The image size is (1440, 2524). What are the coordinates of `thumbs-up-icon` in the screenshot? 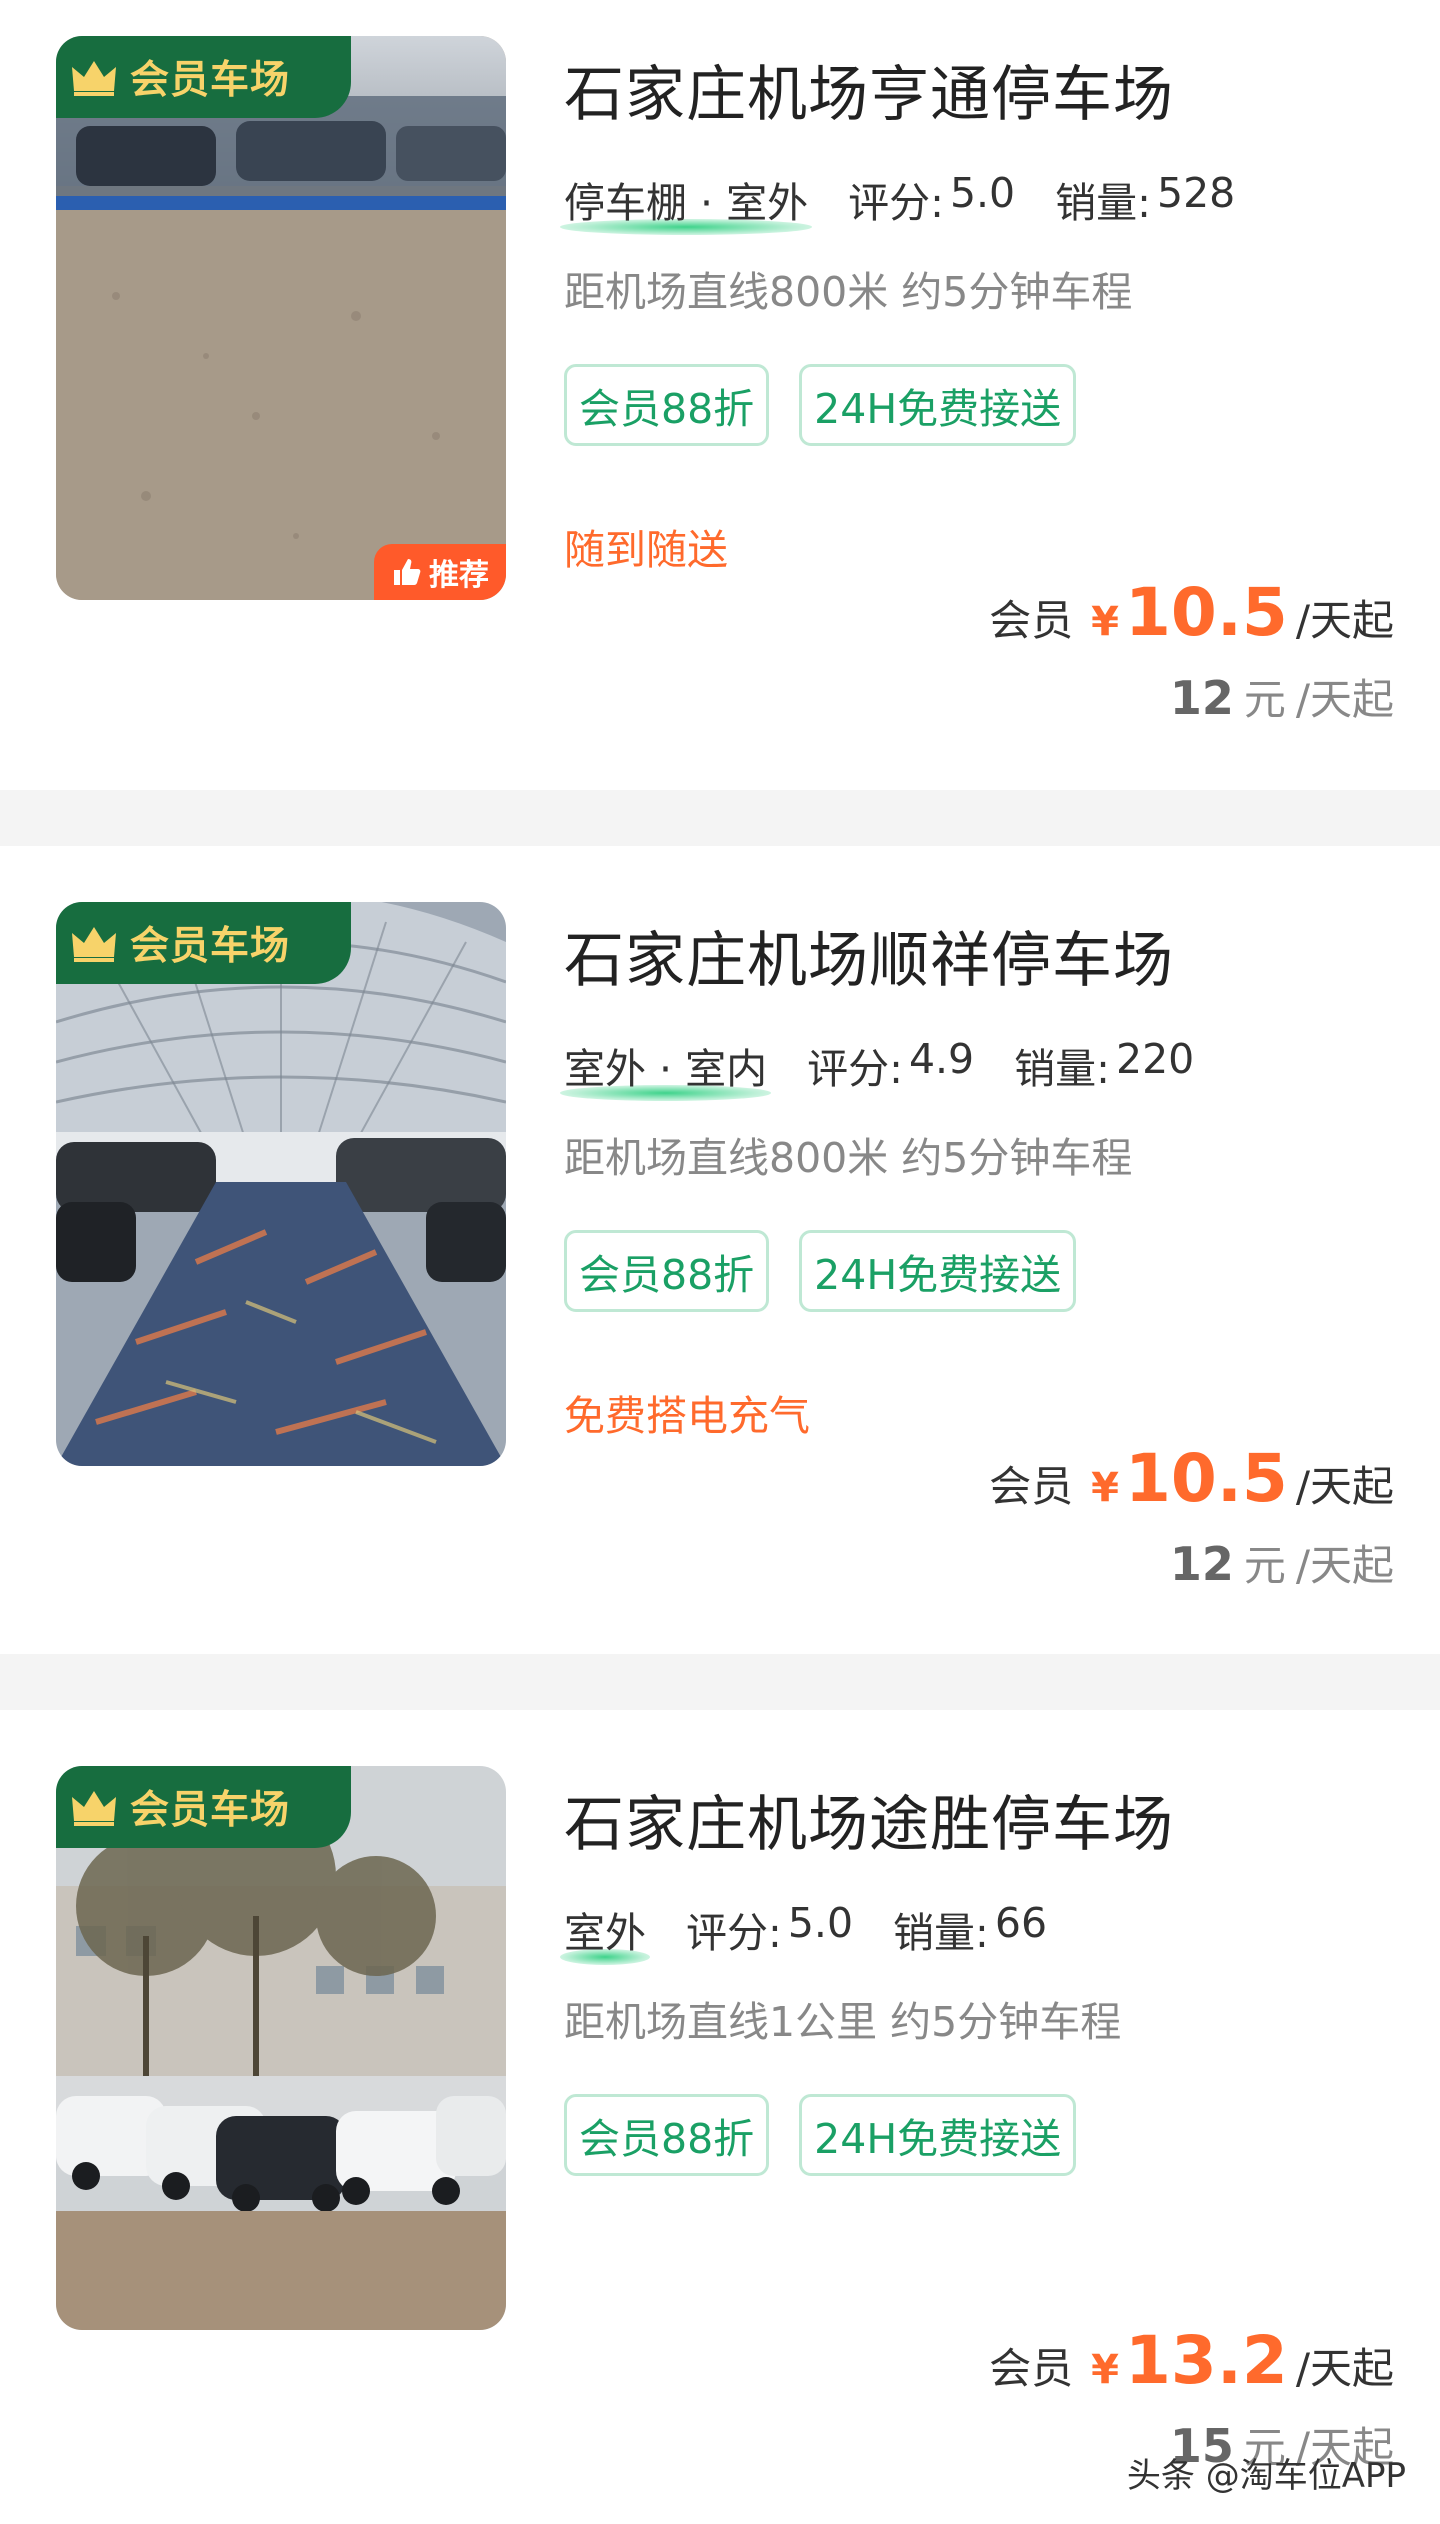 It's located at (407, 572).